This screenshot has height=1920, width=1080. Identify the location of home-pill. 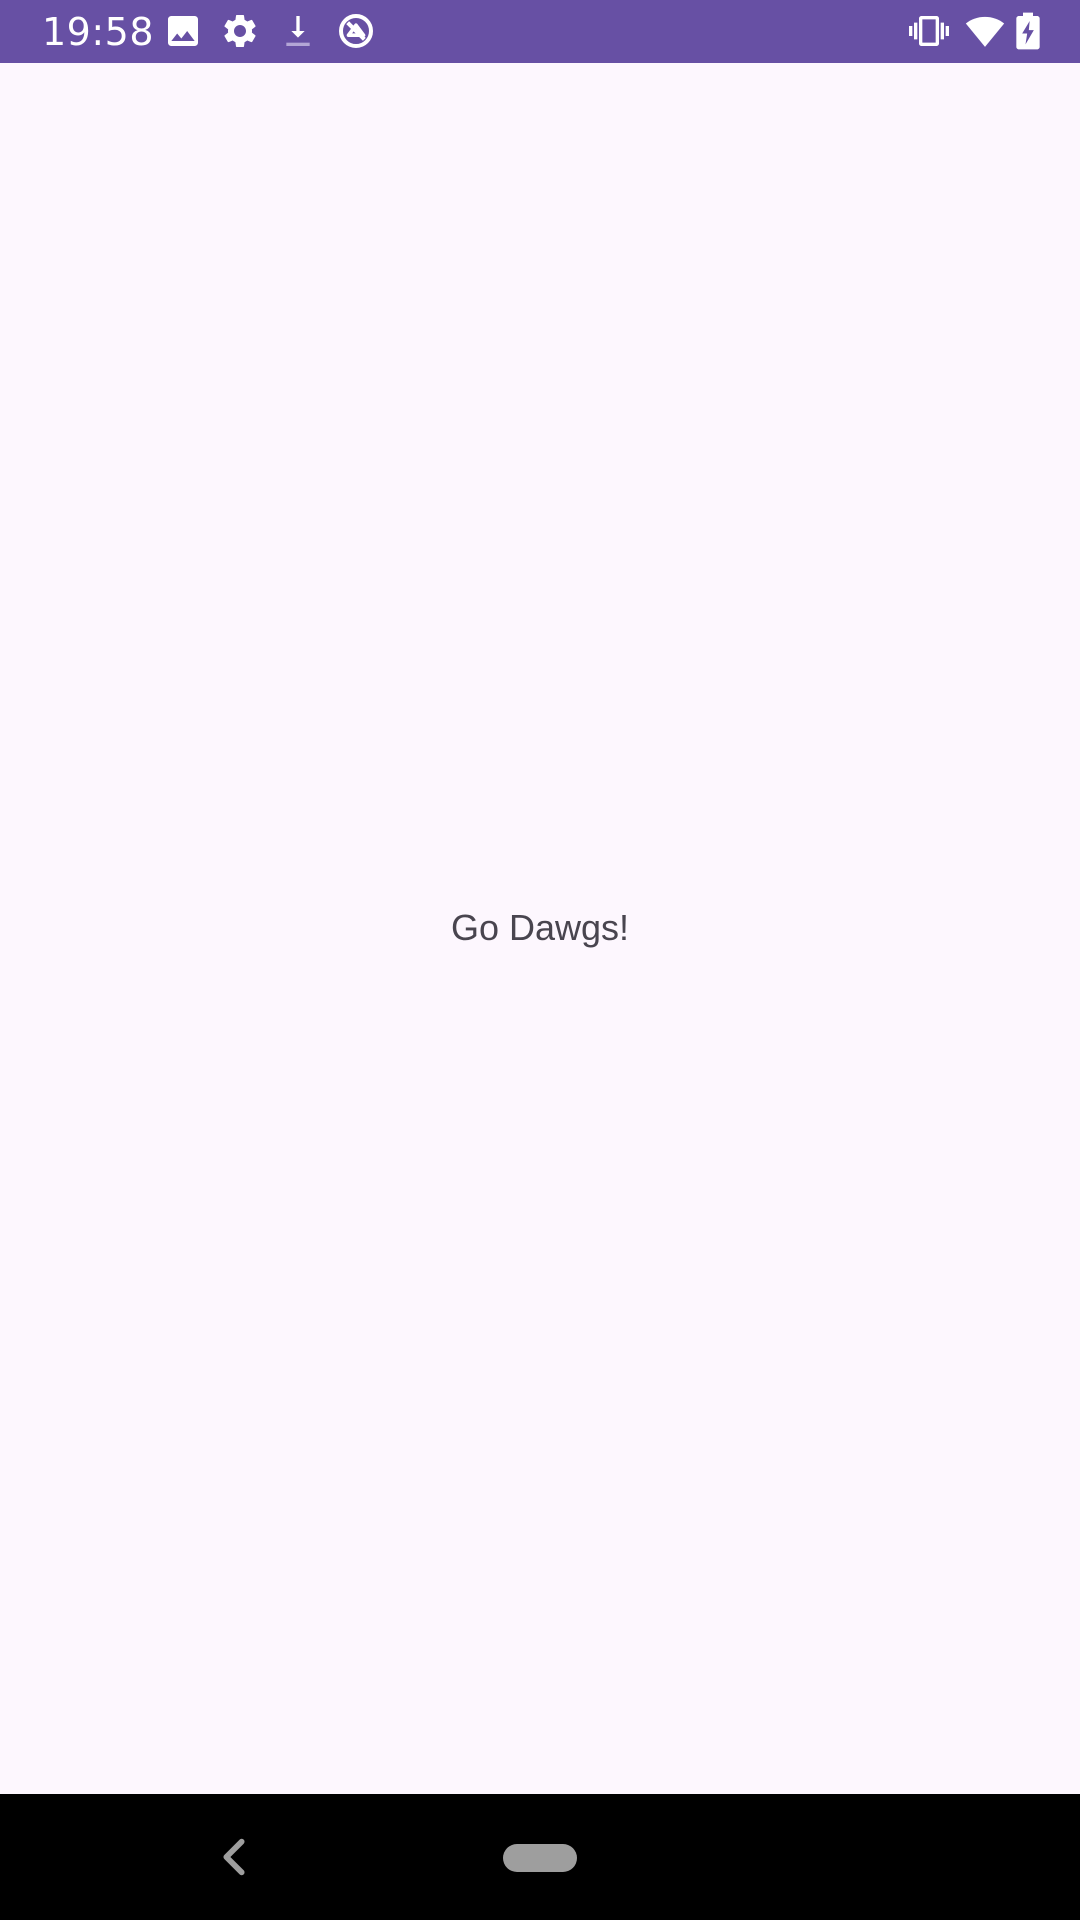
(540, 1858).